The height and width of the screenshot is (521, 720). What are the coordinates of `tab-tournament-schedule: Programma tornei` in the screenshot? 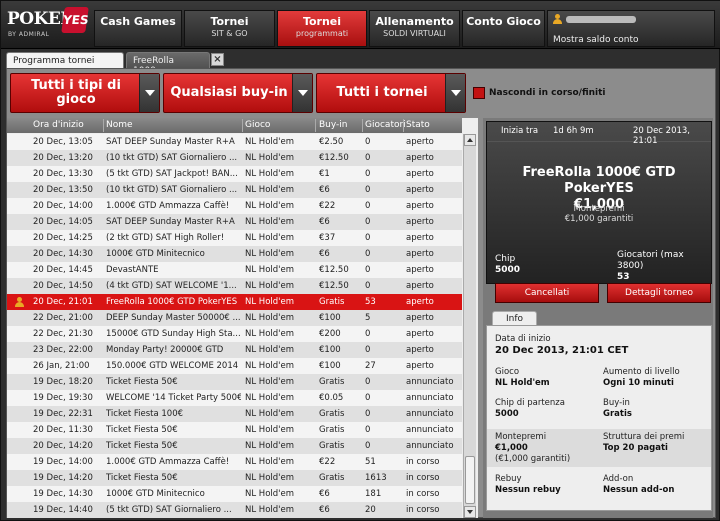 It's located at (65, 60).